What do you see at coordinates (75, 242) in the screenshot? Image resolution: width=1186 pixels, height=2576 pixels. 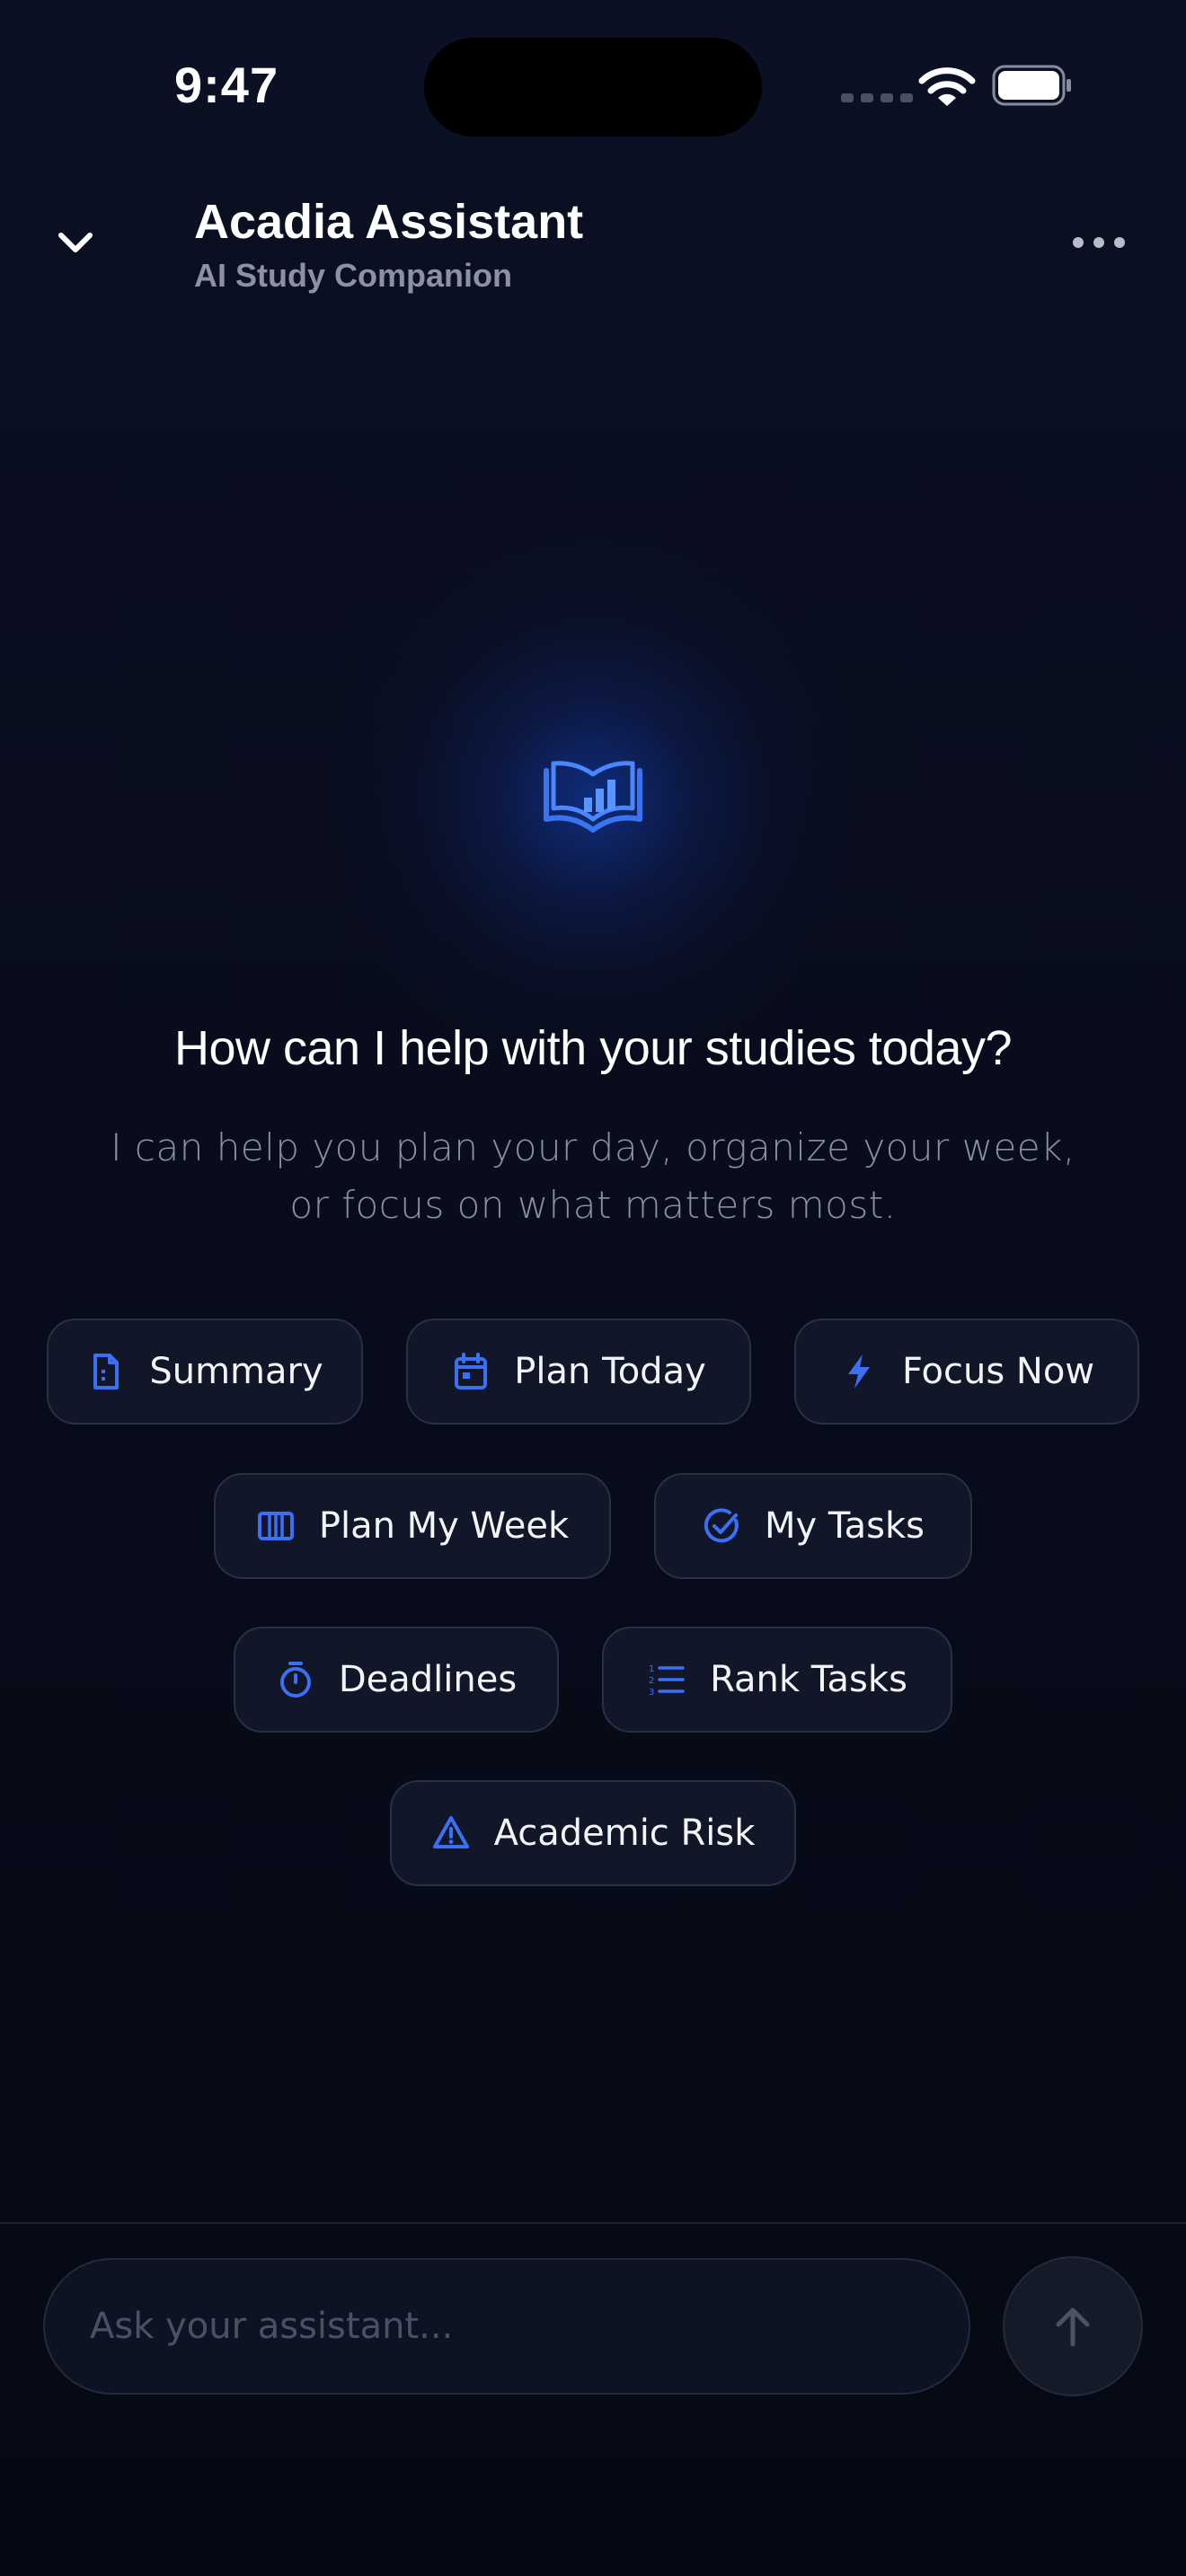 I see `collapse-chevron-down-icon` at bounding box center [75, 242].